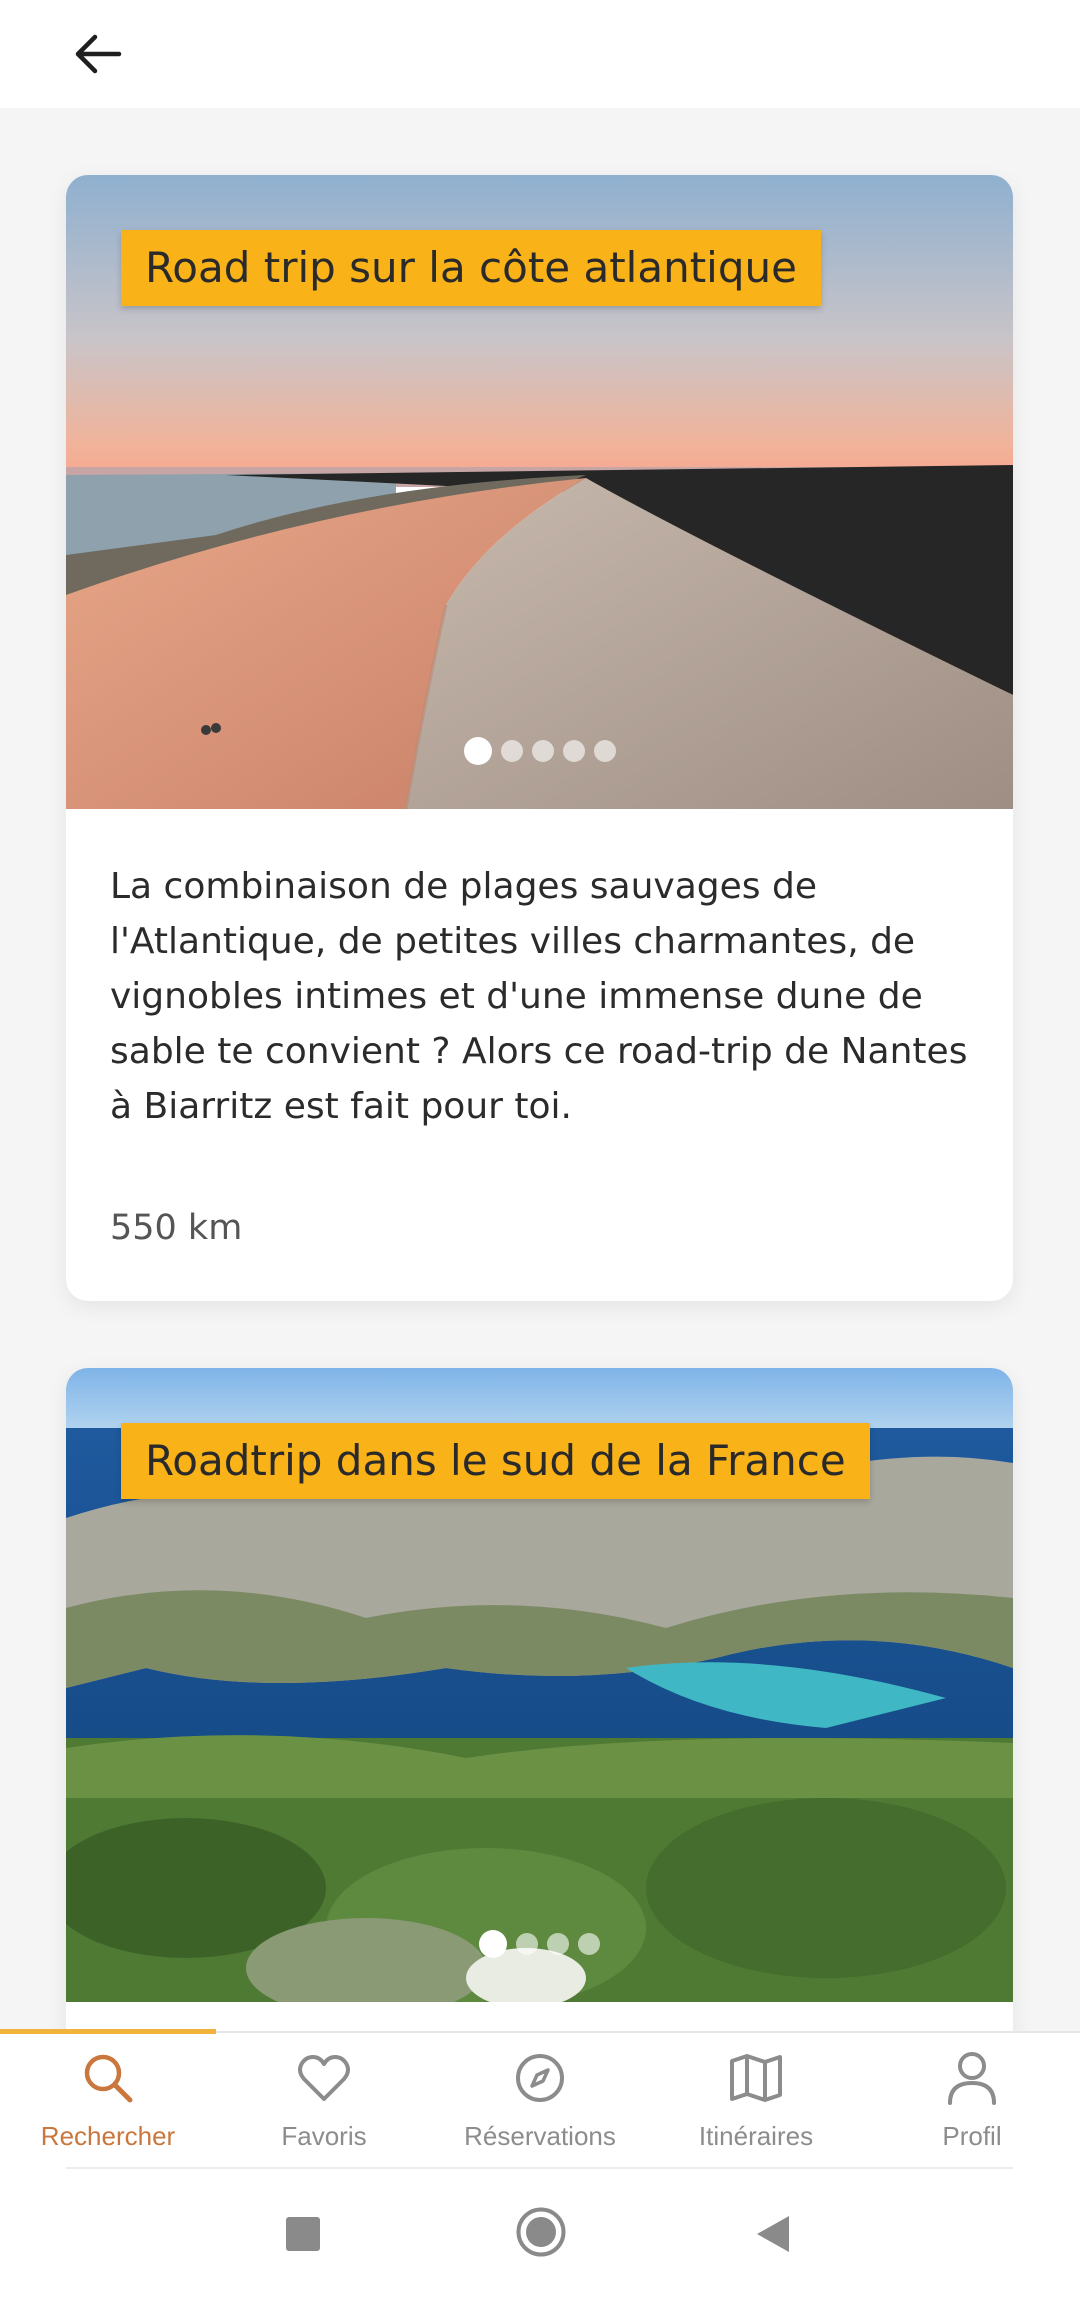 The width and height of the screenshot is (1080, 2297). I want to click on triangle-back-icon, so click(773, 2234).